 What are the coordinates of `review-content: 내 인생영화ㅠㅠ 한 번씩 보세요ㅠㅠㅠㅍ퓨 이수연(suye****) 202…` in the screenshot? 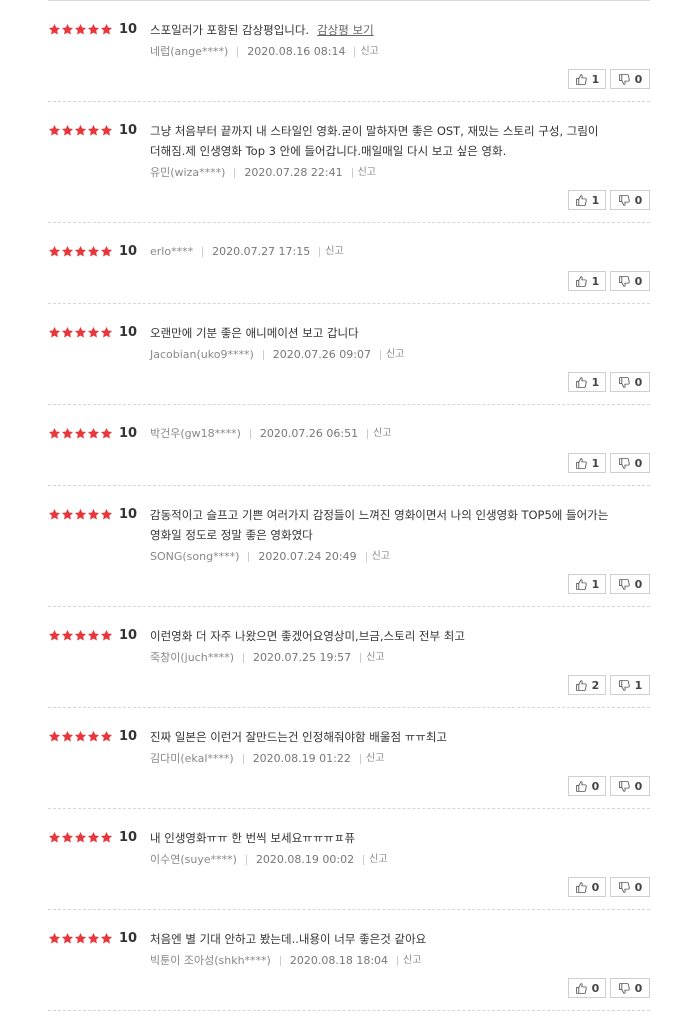 It's located at (390, 848).